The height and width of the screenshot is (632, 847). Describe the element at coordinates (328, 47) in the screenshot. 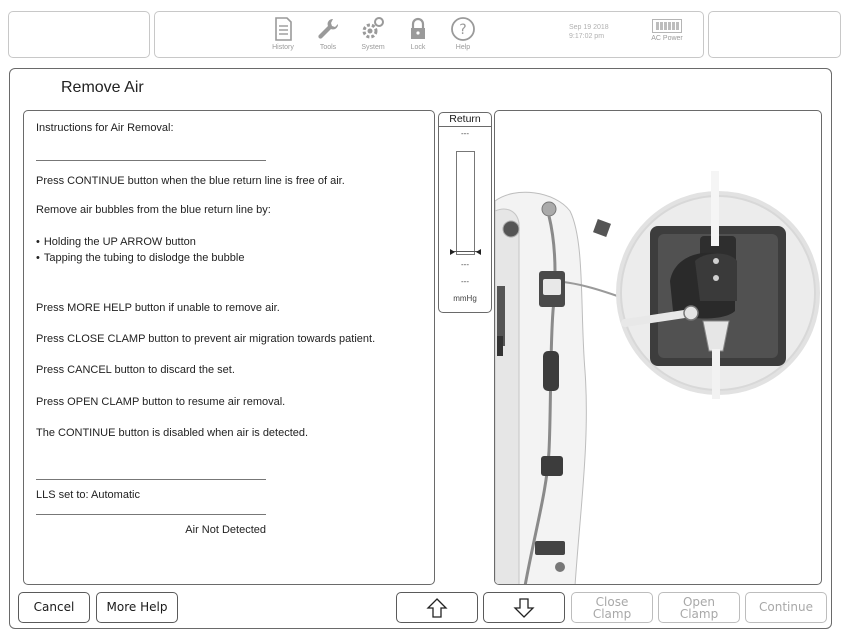

I see `tools-label: Tools` at that location.